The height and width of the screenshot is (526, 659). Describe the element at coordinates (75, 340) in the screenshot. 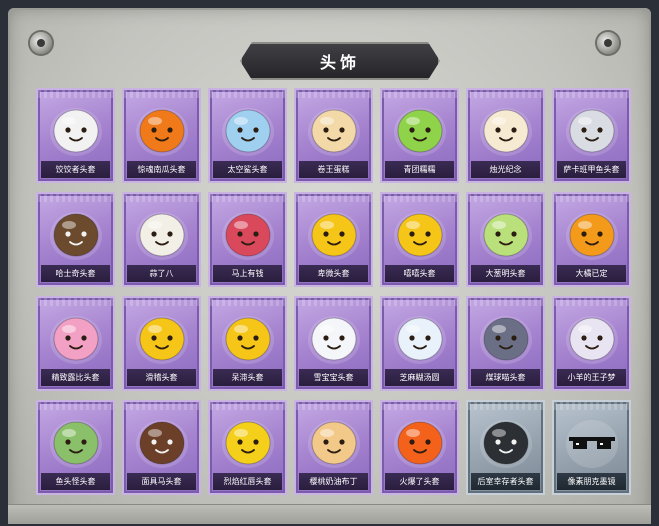

I see `pink-bear-head-icon` at that location.